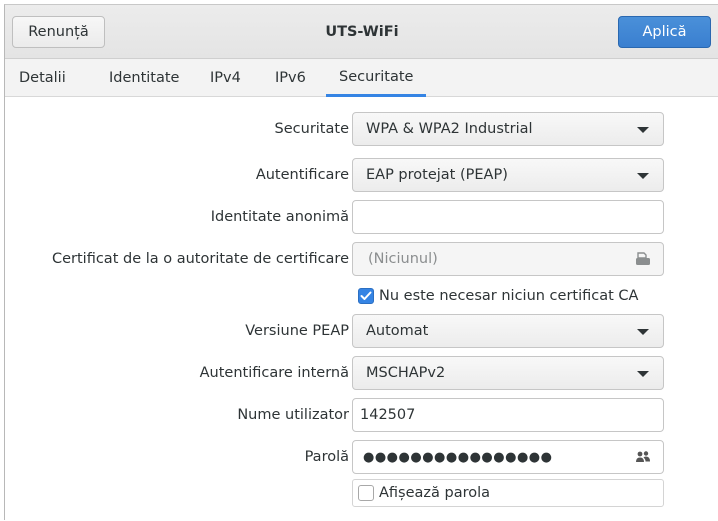  What do you see at coordinates (437, 175) in the screenshot?
I see `authentication-combo-value: EAP protejat (PEAP)` at bounding box center [437, 175].